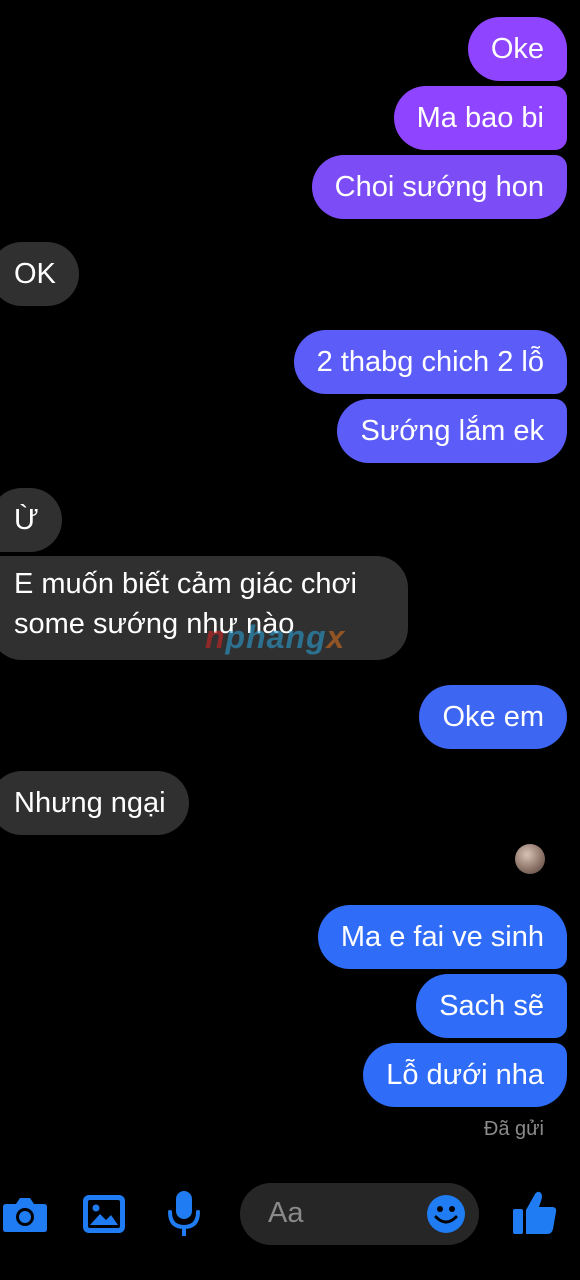  What do you see at coordinates (513, 1129) in the screenshot?
I see `sent-status: Đã gửi` at bounding box center [513, 1129].